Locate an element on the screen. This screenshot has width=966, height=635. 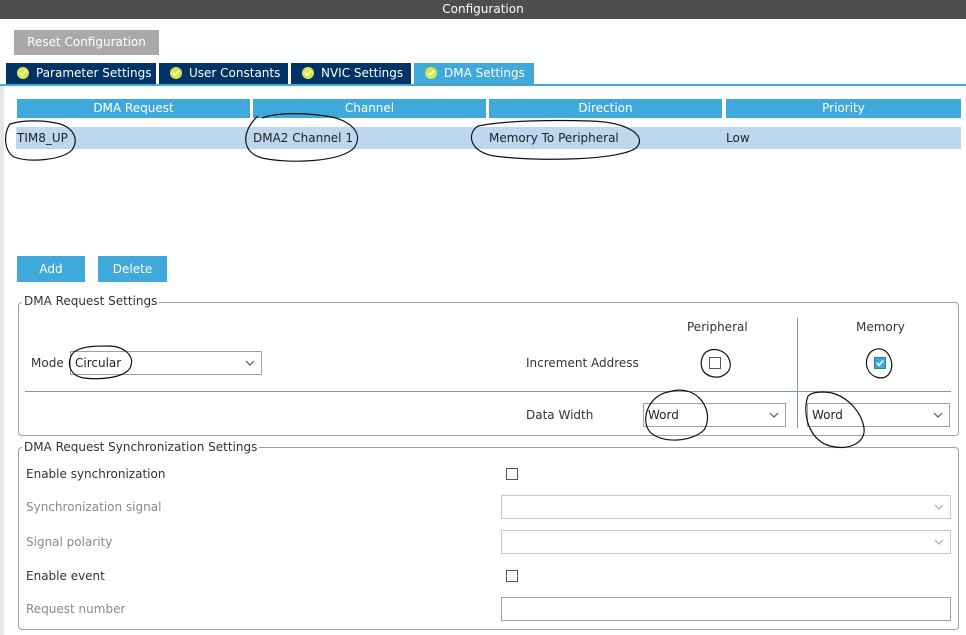
cell-priority: Low is located at coordinates (738, 138).